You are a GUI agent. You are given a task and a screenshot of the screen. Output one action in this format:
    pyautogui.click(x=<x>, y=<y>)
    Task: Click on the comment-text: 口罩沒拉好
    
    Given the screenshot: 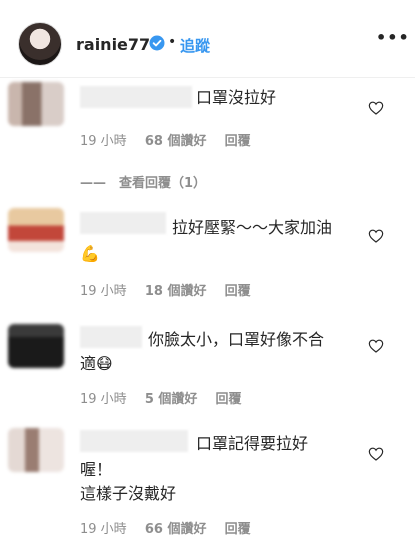 What is the action you would take?
    pyautogui.click(x=236, y=97)
    